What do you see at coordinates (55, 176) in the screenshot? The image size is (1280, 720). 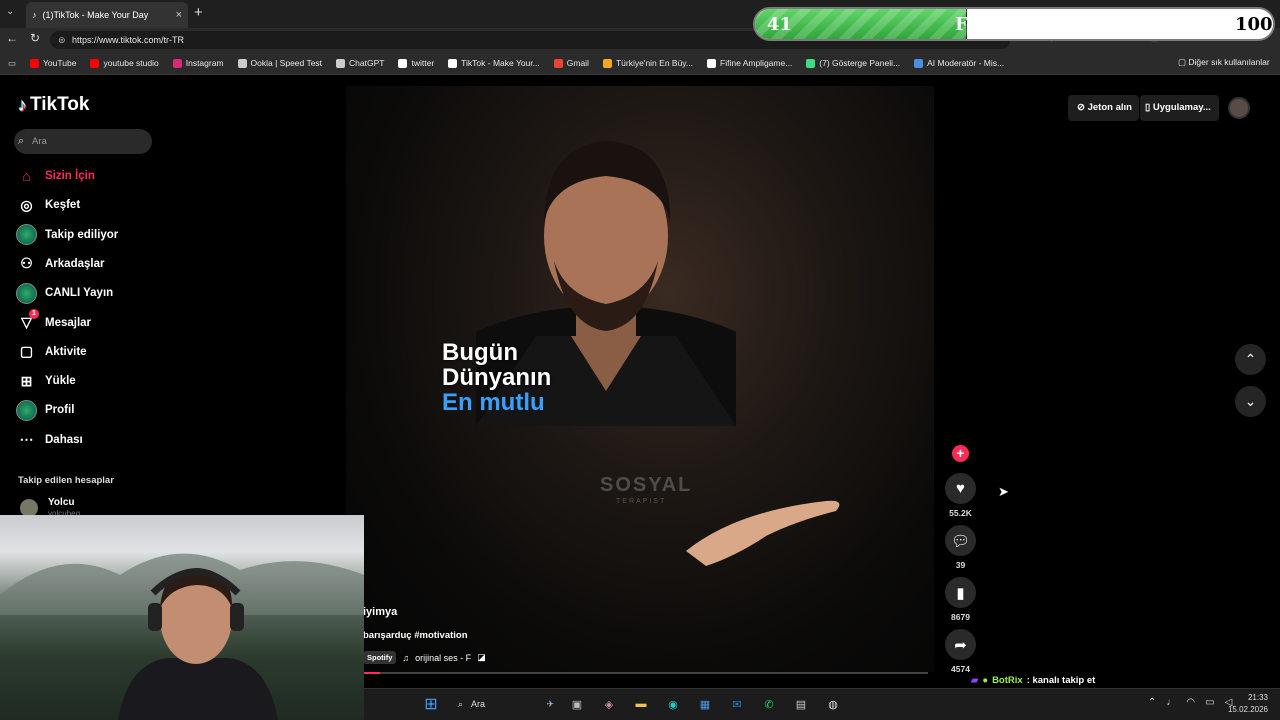 I see `nav-item: ⌂ Sizin İçin` at bounding box center [55, 176].